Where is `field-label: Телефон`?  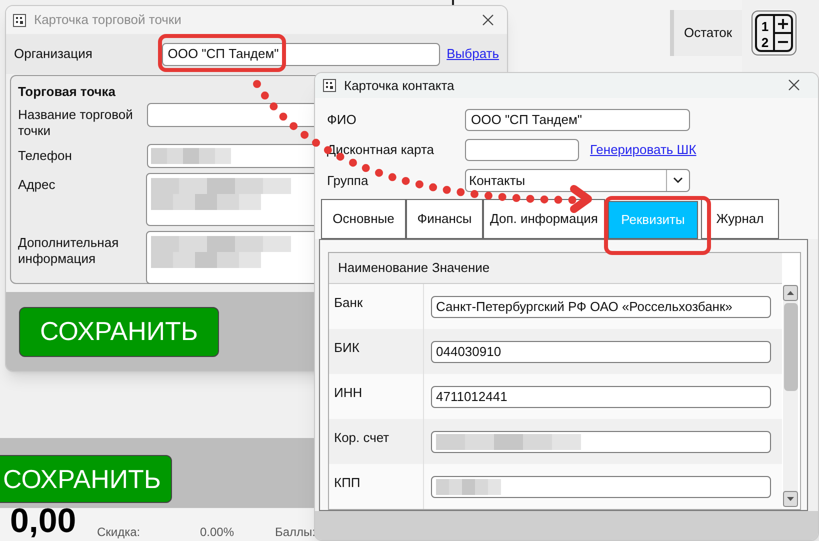
field-label: Телефон is located at coordinates (45, 156).